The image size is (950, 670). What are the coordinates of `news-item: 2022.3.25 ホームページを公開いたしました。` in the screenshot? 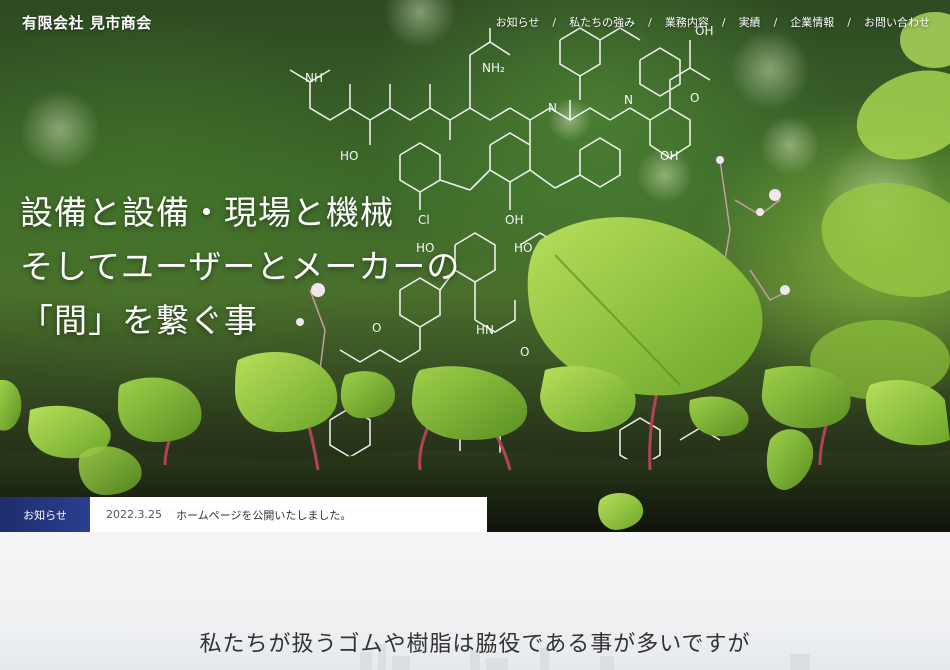 It's located at (288, 514).